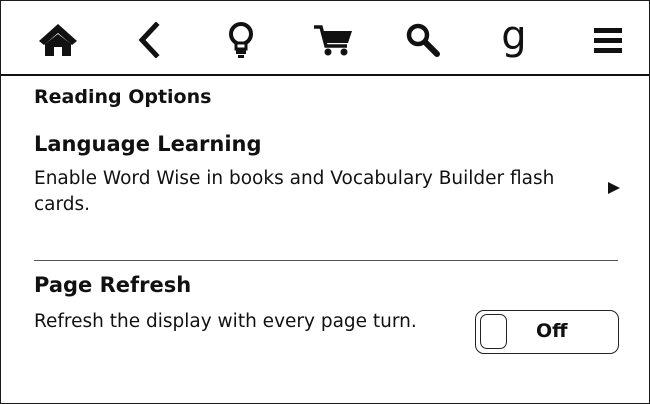 The height and width of the screenshot is (404, 650). I want to click on goodreads-button: g, so click(514, 37).